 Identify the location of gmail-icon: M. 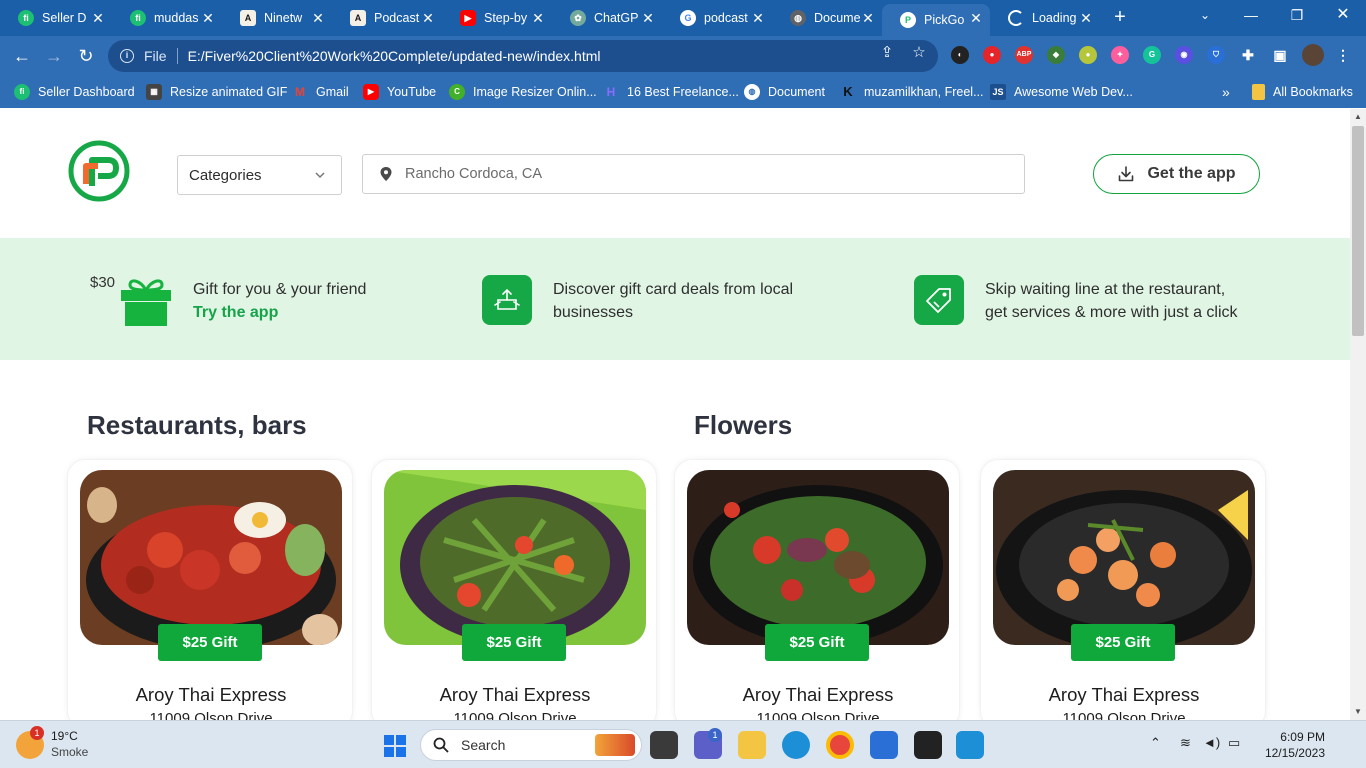
(300, 92).